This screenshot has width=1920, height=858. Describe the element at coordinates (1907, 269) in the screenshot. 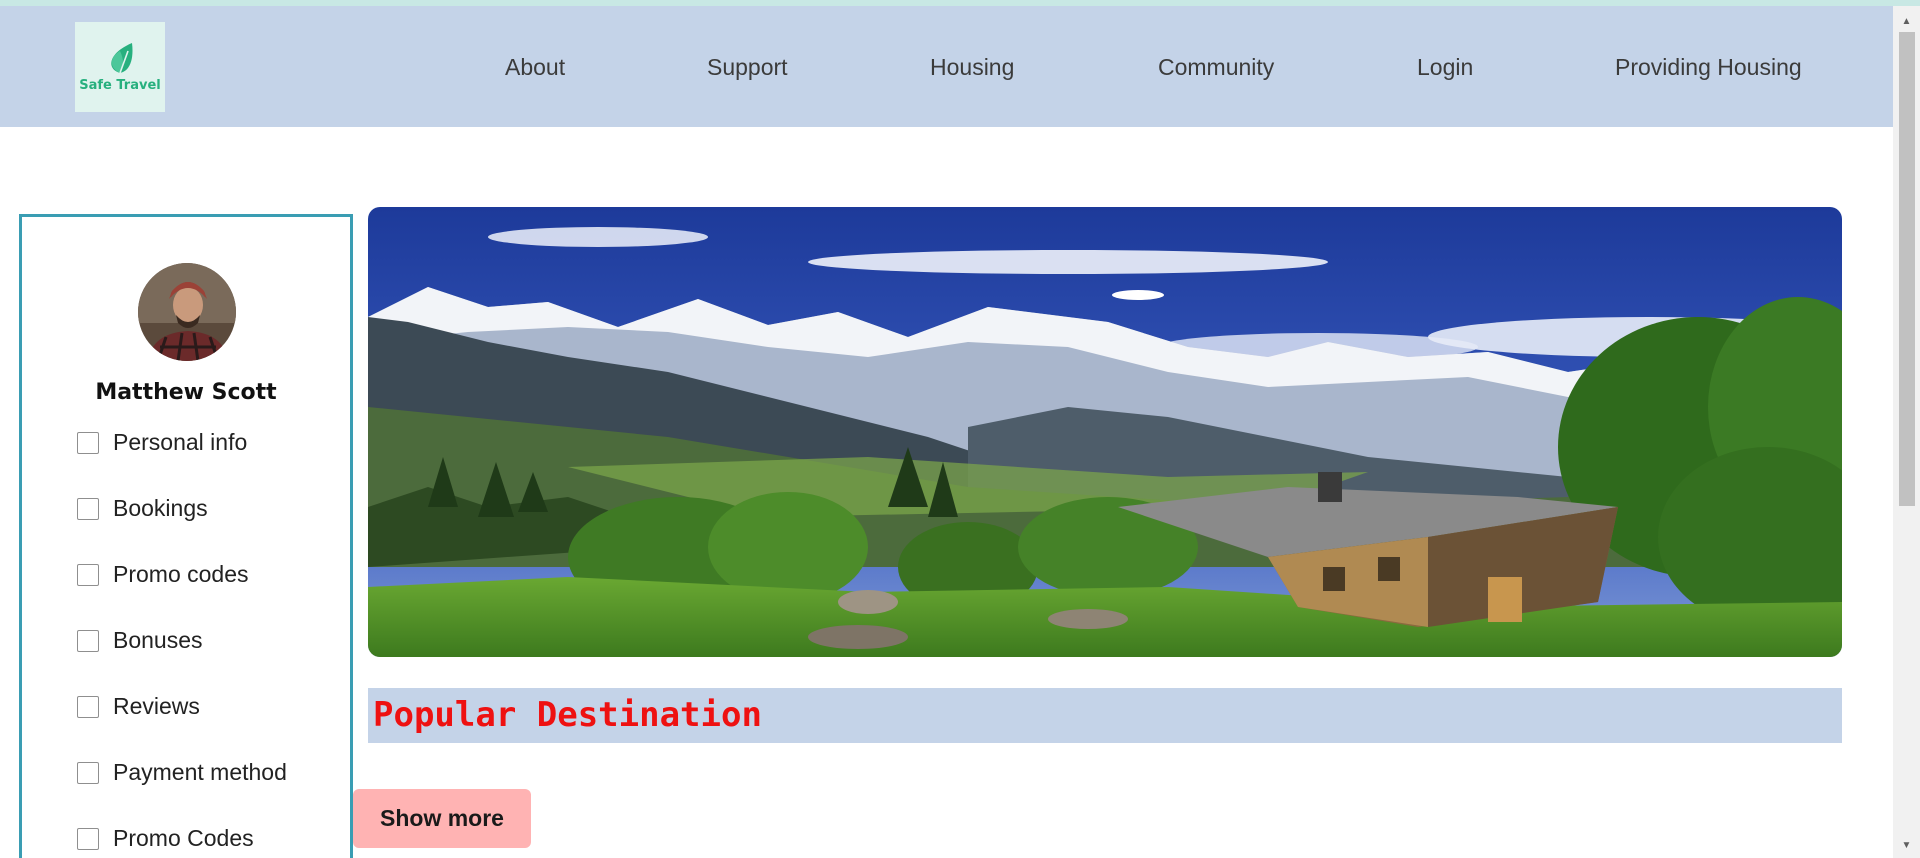

I see `scrollbar-thumb` at that location.